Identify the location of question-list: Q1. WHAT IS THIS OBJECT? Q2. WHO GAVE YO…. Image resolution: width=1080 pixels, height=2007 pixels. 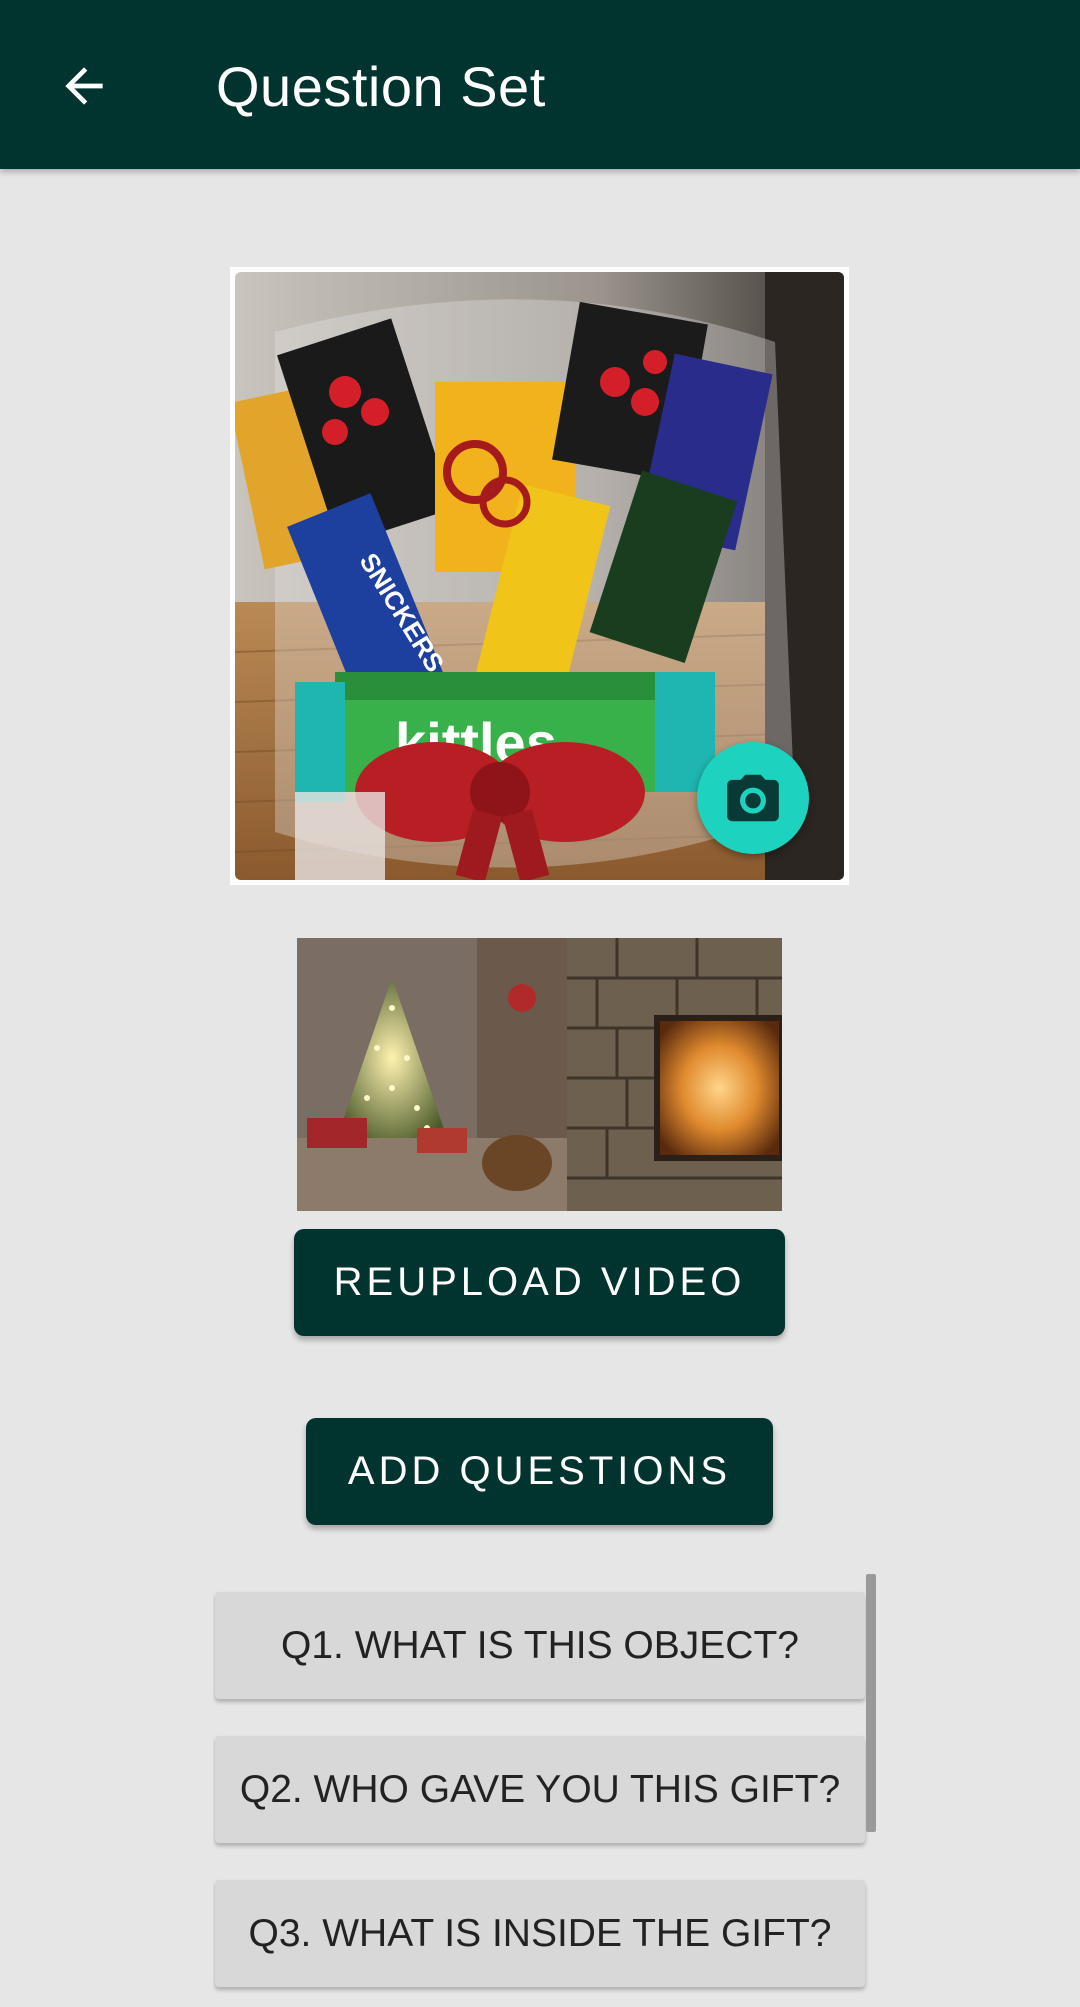
(546, 1790).